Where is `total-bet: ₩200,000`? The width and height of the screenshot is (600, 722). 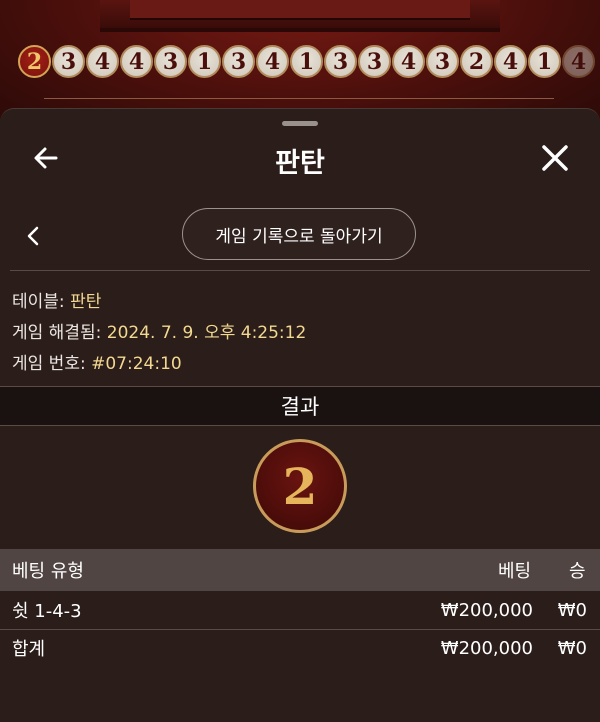
total-bet: ₩200,000 is located at coordinates (486, 648).